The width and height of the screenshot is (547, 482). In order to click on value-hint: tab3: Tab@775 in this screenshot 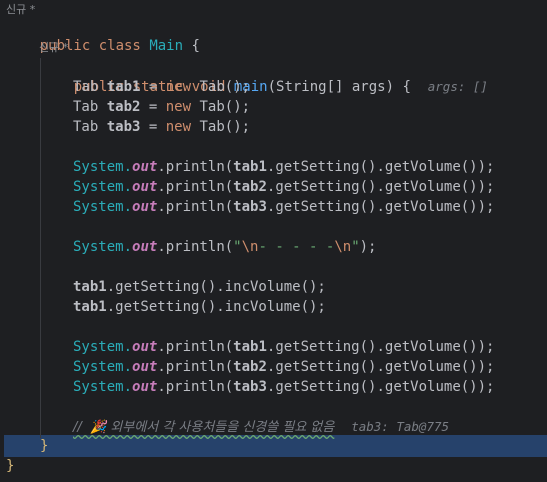, I will do `click(400, 426)`.